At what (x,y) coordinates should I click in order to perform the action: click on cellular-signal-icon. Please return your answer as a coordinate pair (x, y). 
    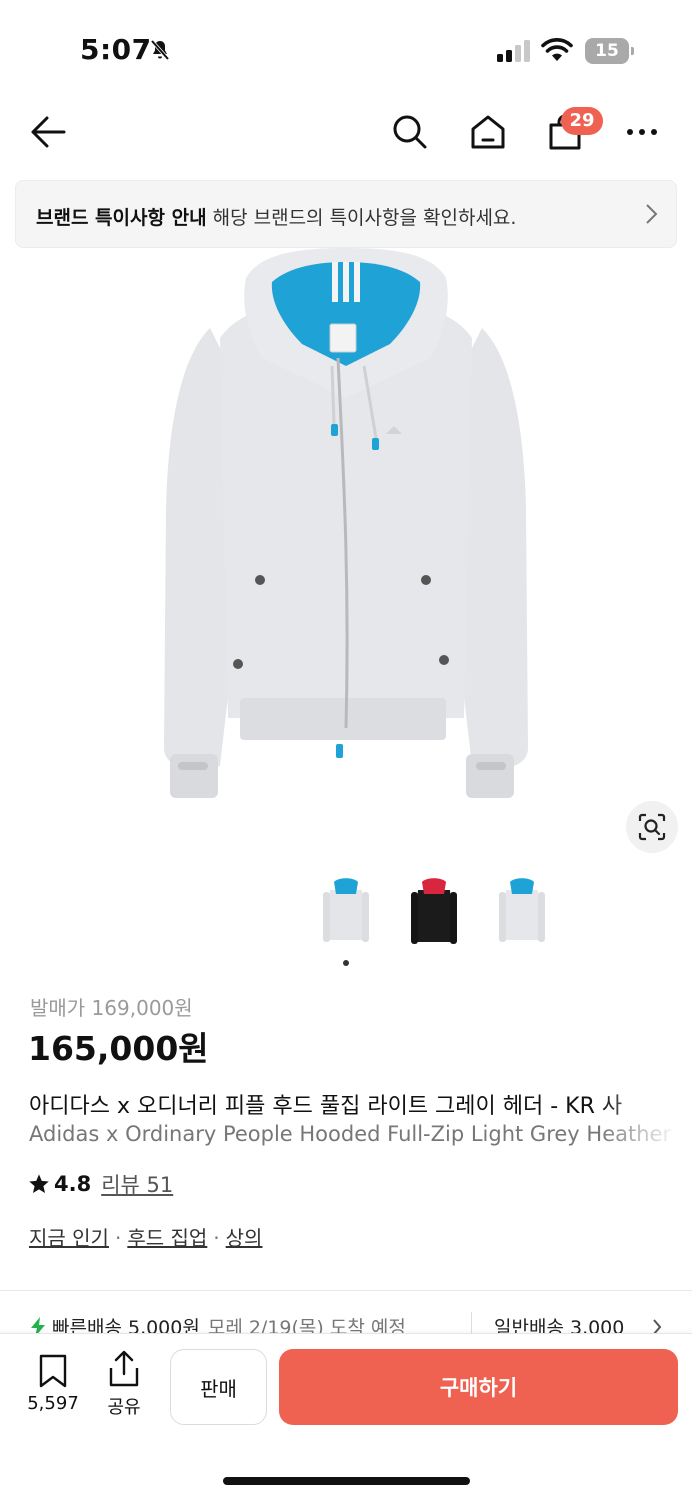
    Looking at the image, I should click on (513, 51).